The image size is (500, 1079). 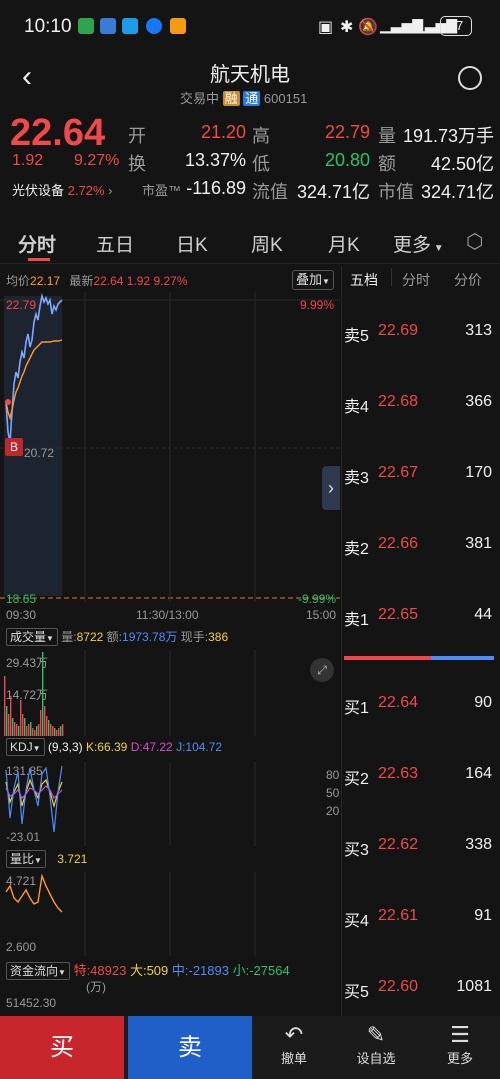 What do you see at coordinates (28, 160) in the screenshot?
I see `price-change: 1.92` at bounding box center [28, 160].